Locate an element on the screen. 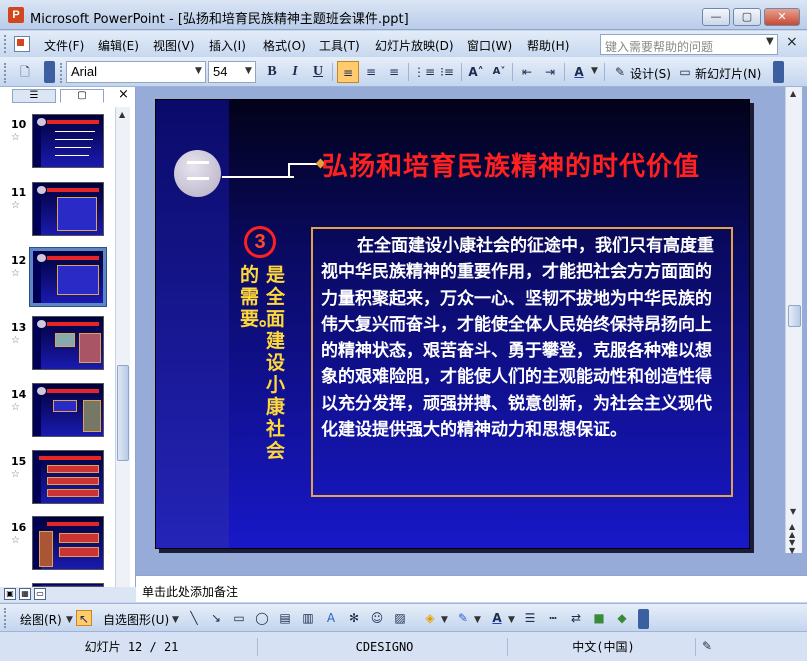 The height and width of the screenshot is (661, 807). bold-button: B is located at coordinates (272, 72).